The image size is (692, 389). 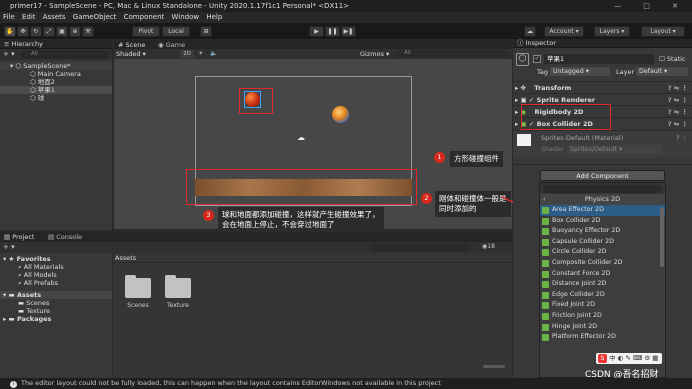 I want to click on collab-icon: ☁, so click(x=530, y=31).